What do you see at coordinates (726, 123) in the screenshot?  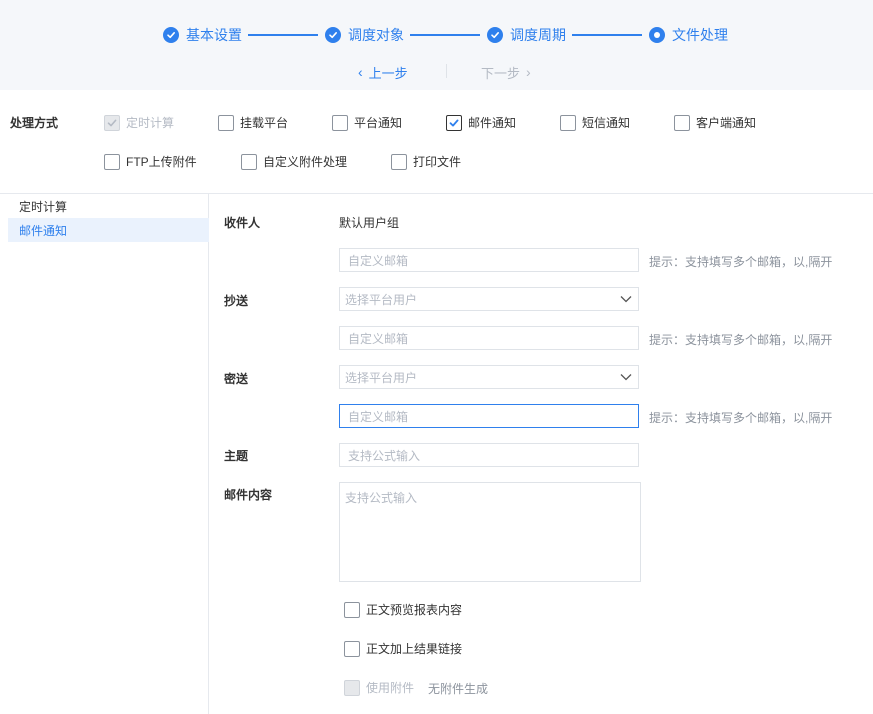 I see `checkbox-label: 客户端通知` at bounding box center [726, 123].